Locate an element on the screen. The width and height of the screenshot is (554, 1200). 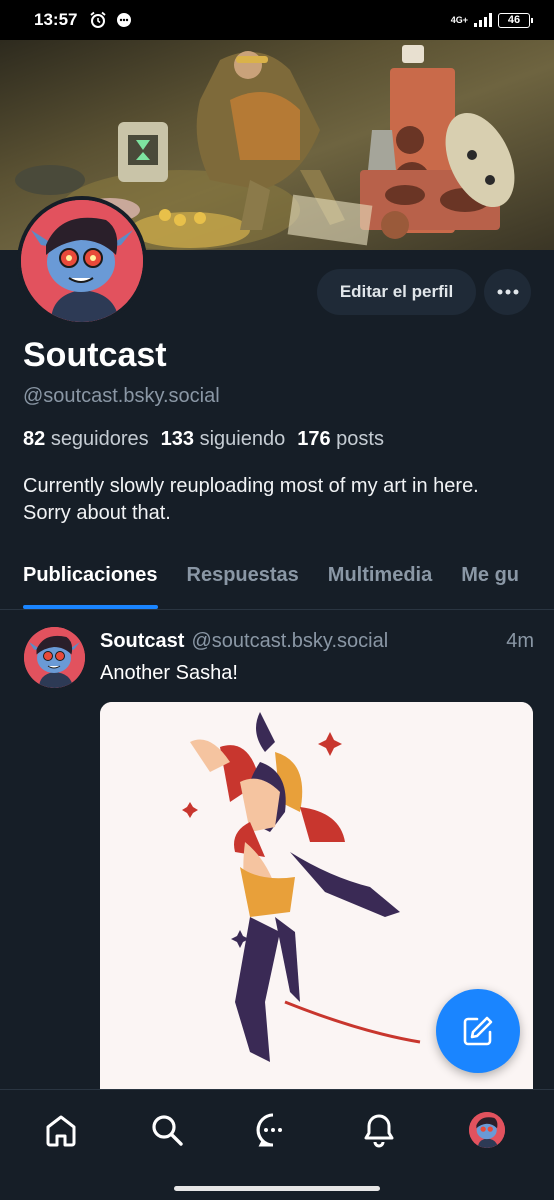
following-label: siguiendo is located at coordinates (242, 439).